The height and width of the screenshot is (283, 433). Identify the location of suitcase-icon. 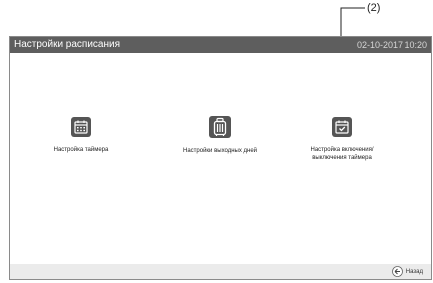
(220, 127).